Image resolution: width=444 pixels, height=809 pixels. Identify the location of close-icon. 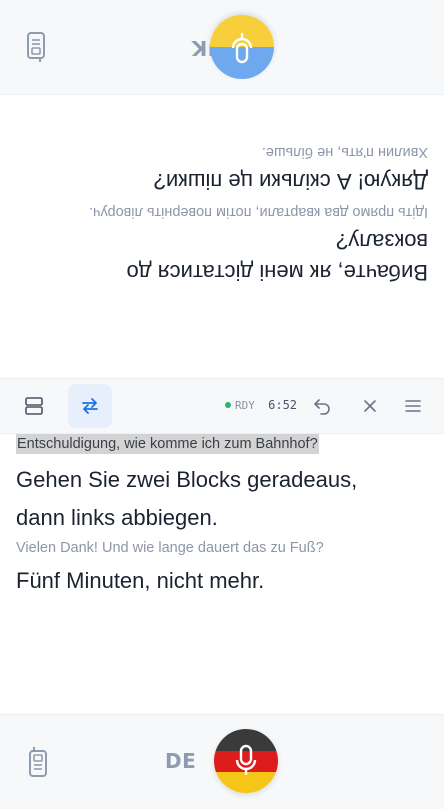
(370, 406).